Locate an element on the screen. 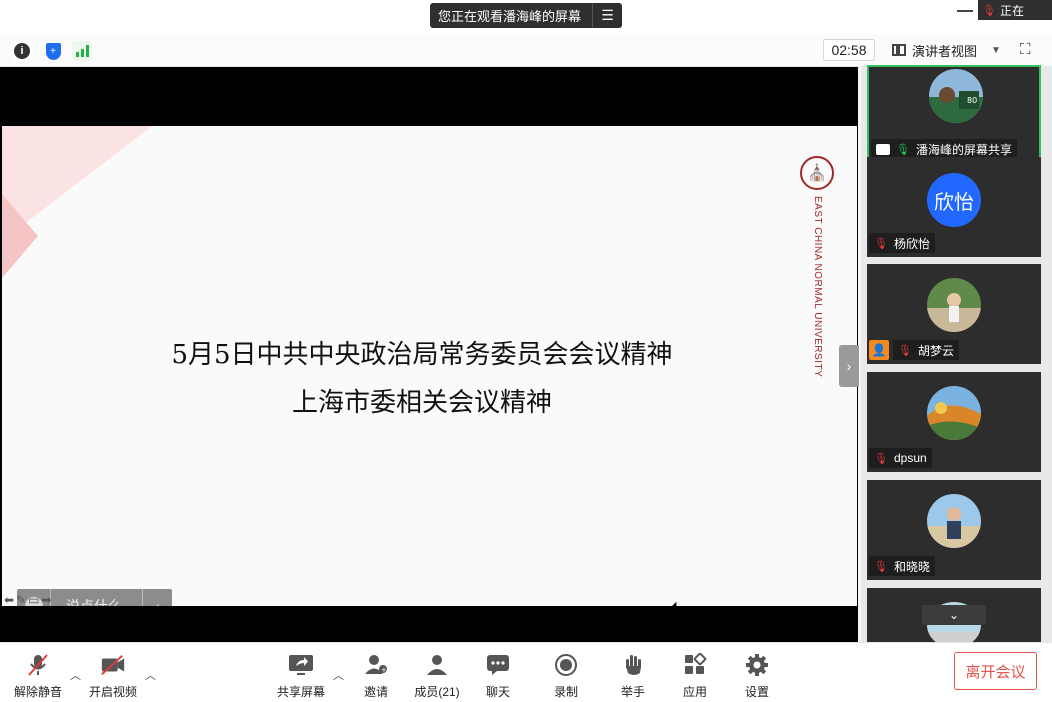  settings-label: 设置 is located at coordinates (756, 692).